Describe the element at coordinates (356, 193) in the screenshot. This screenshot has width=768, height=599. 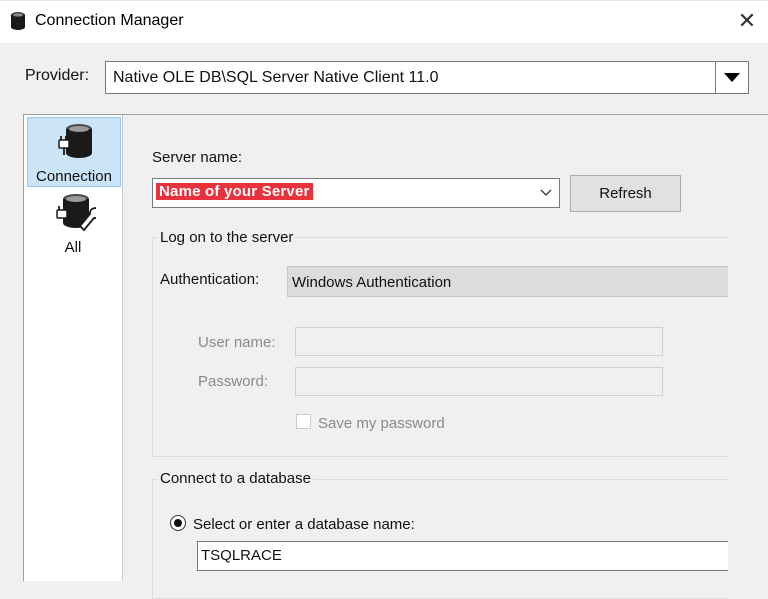
I see `server-name-combobox: Name of your Server` at that location.